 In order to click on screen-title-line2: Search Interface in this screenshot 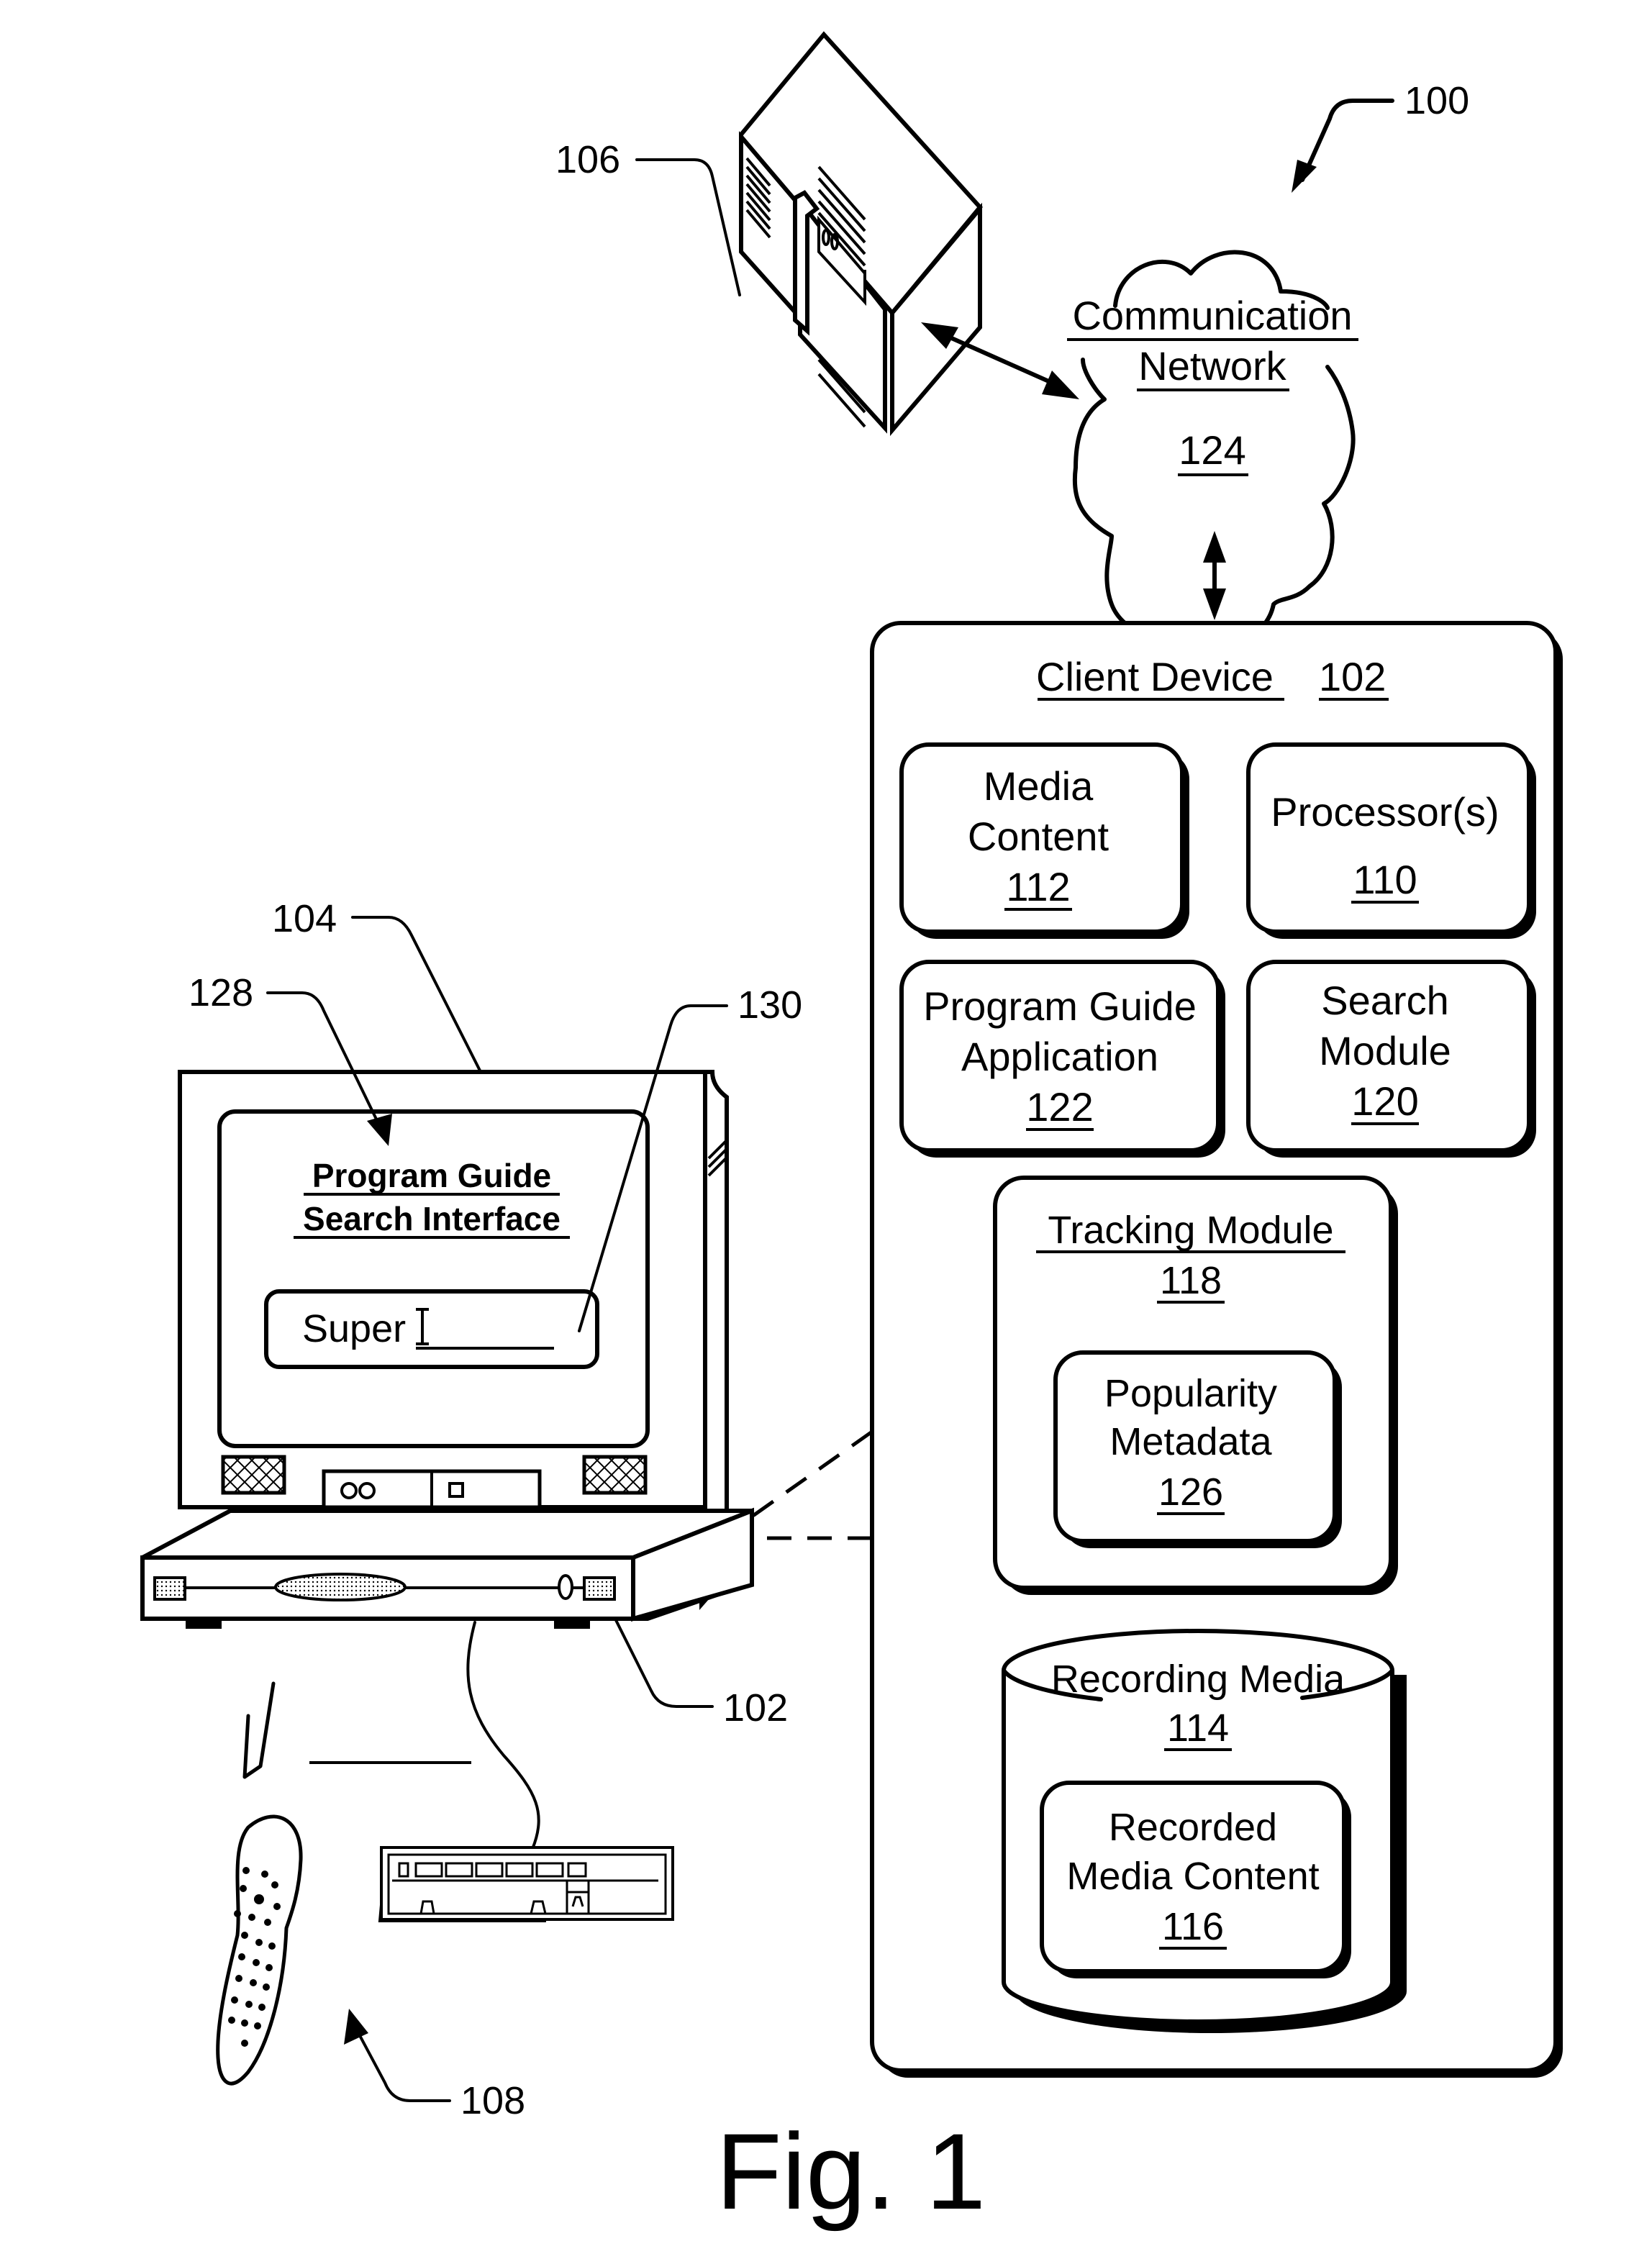, I will do `click(431, 1218)`.